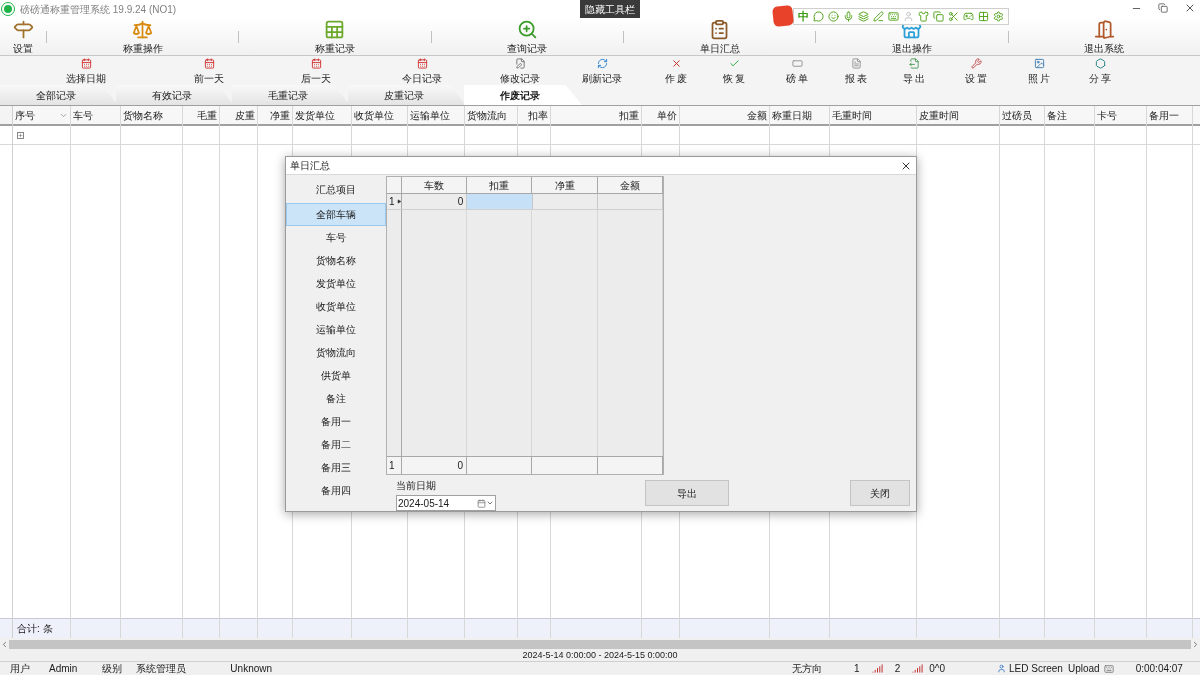 Image resolution: width=1200 pixels, height=675 pixels. What do you see at coordinates (143, 36) in the screenshot?
I see `toolbar-button: 称重操作` at bounding box center [143, 36].